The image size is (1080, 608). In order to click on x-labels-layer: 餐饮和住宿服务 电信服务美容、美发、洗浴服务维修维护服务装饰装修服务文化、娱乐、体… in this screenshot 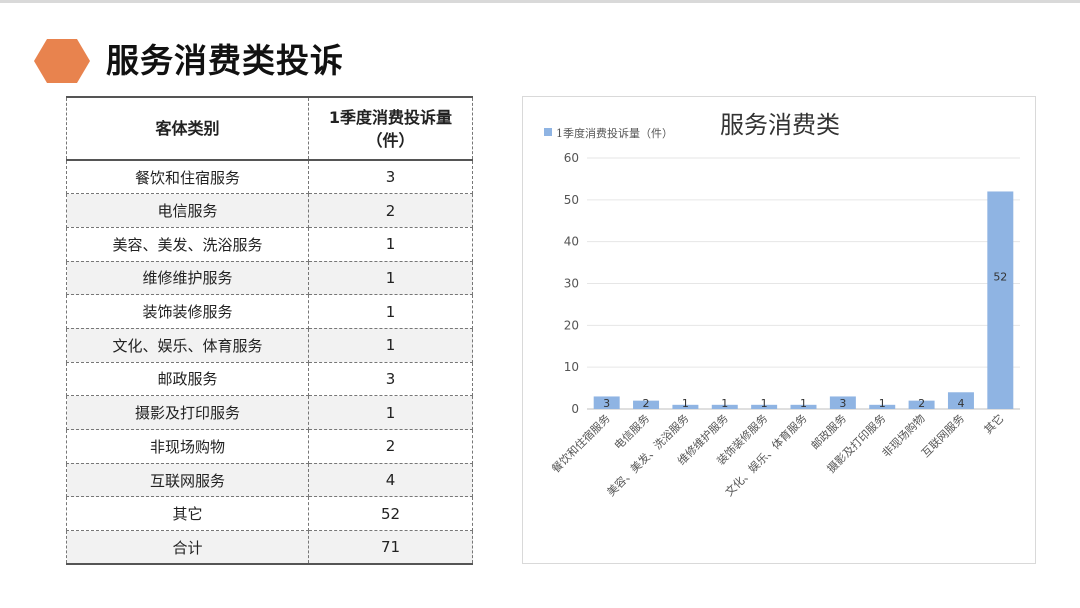, I will do `click(777, 455)`.